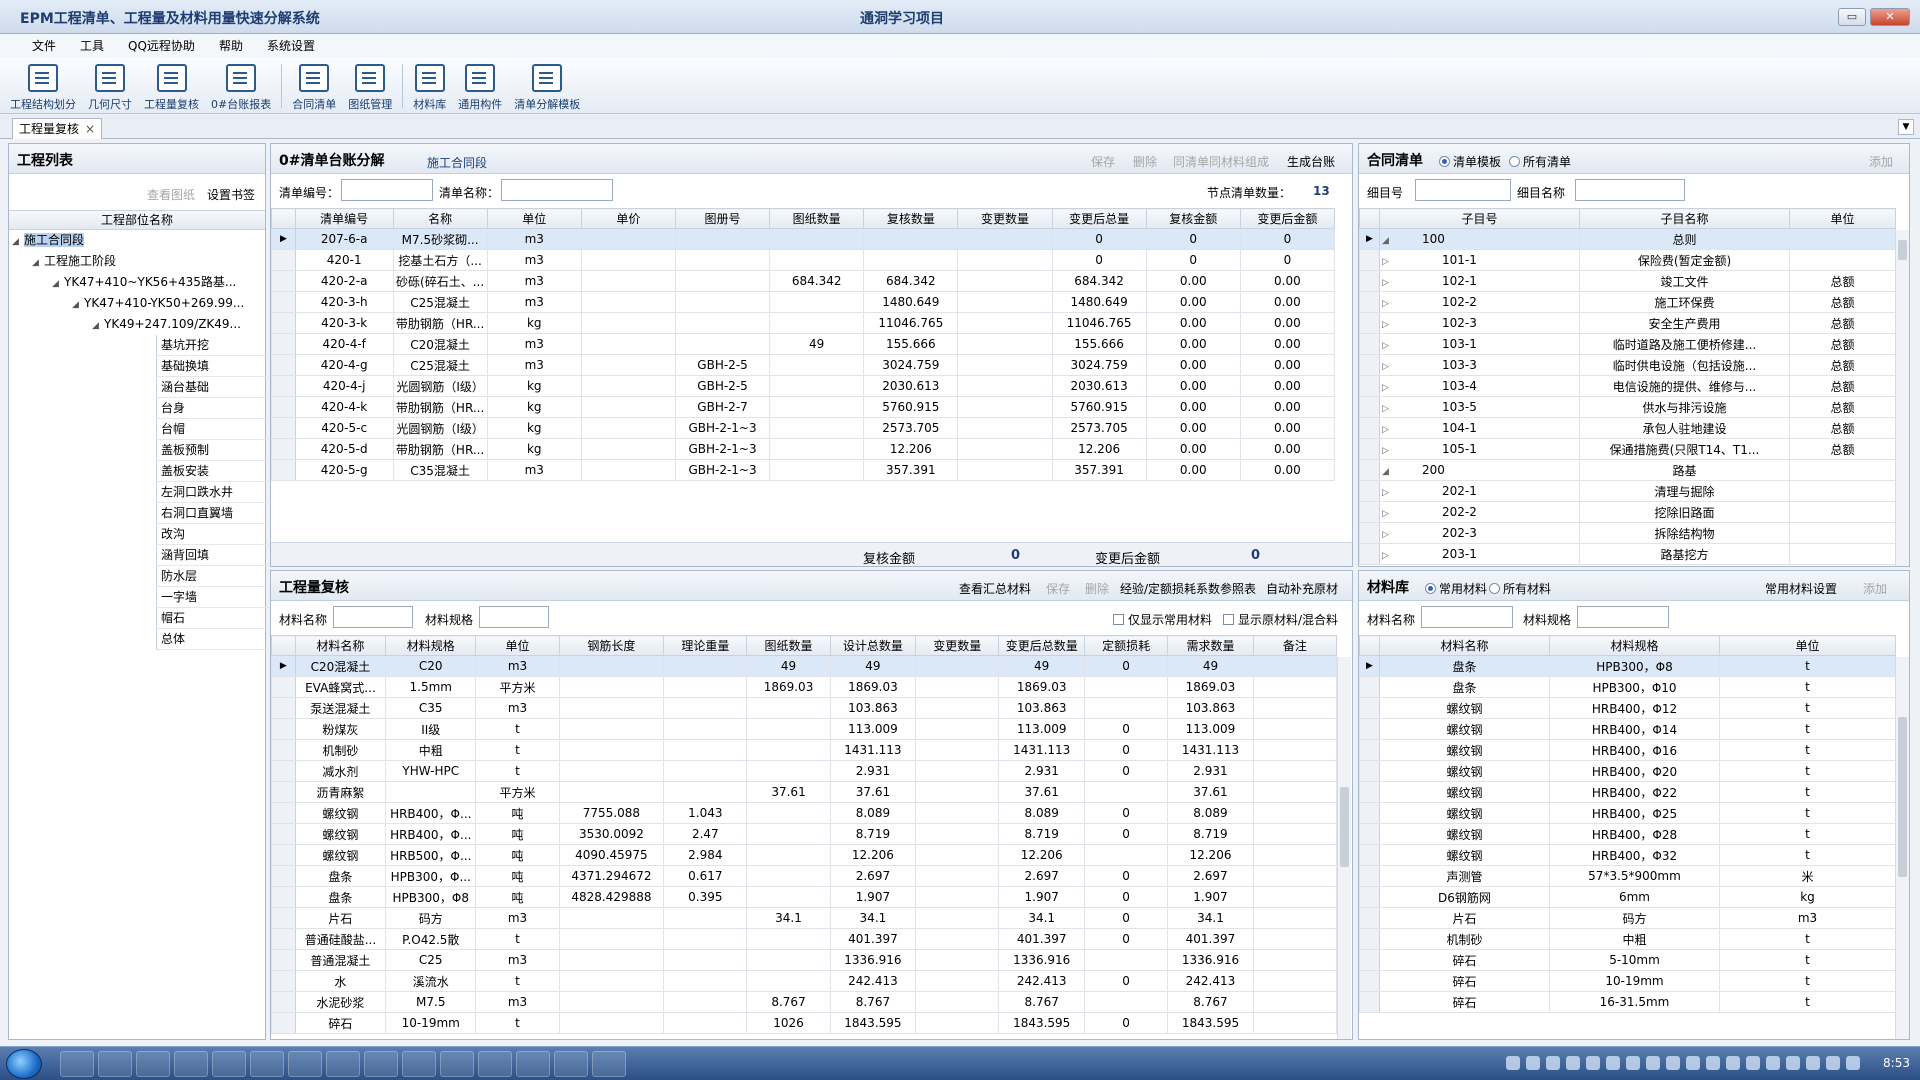  Describe the element at coordinates (995, 588) in the screenshot. I see `view-summary-button: 查看汇总材料` at that location.